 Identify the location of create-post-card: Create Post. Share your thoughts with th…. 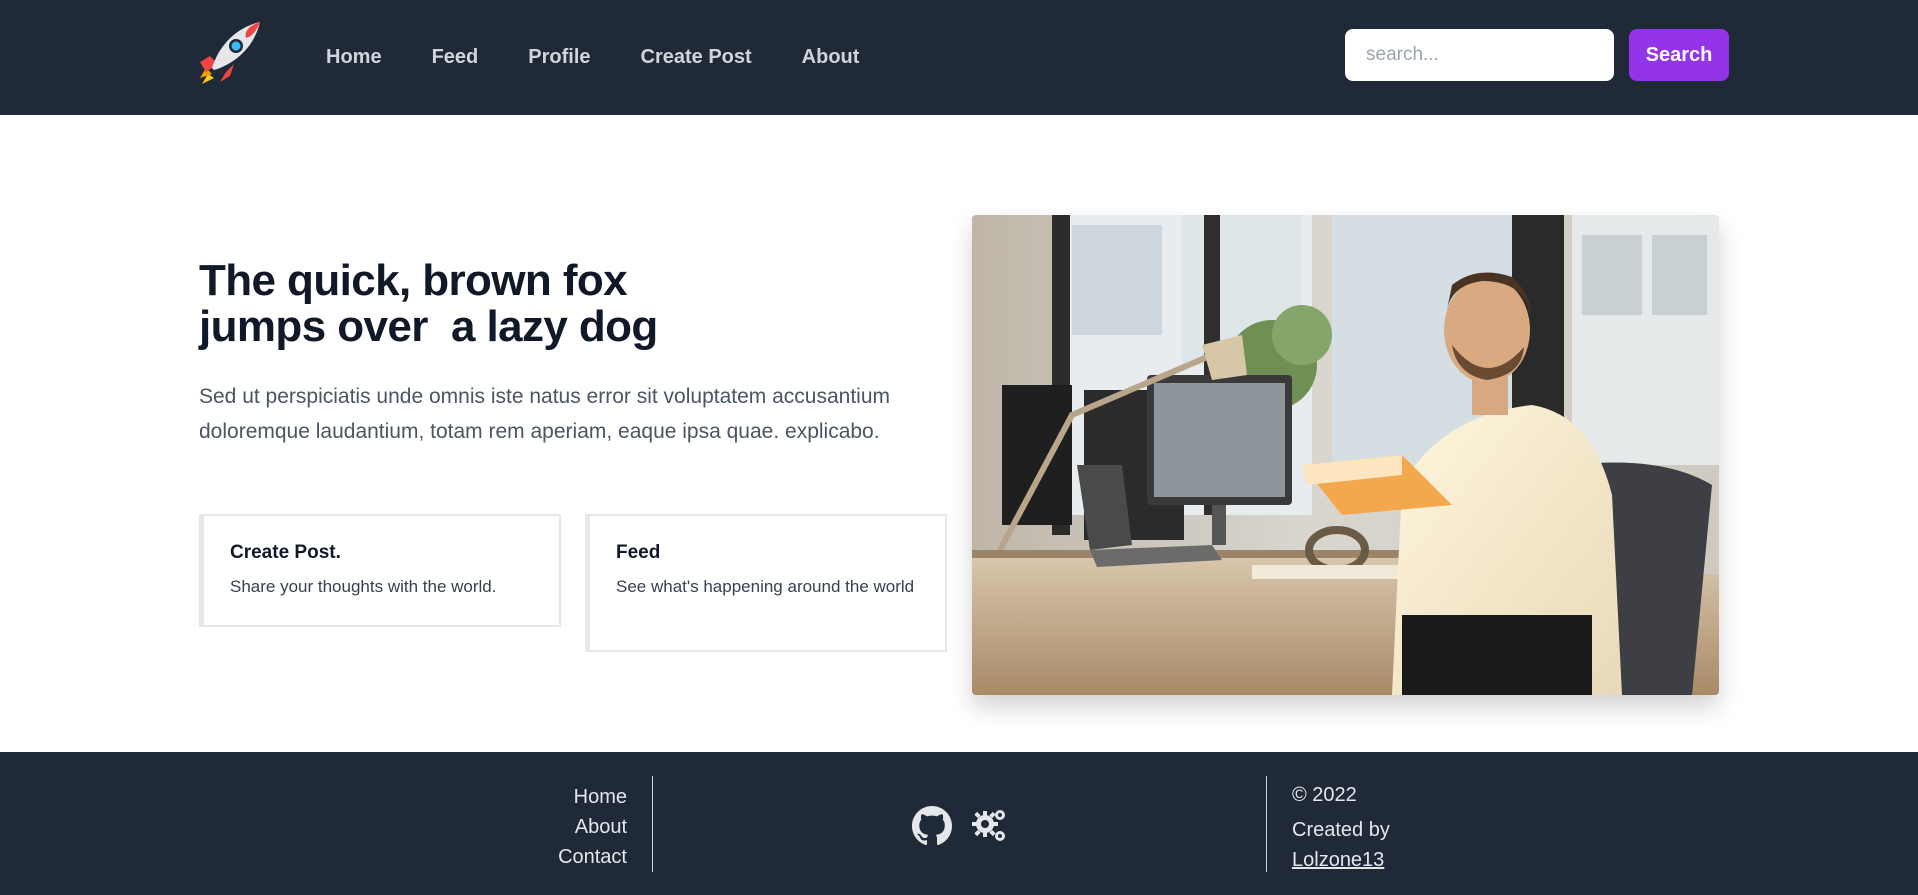
(380, 570).